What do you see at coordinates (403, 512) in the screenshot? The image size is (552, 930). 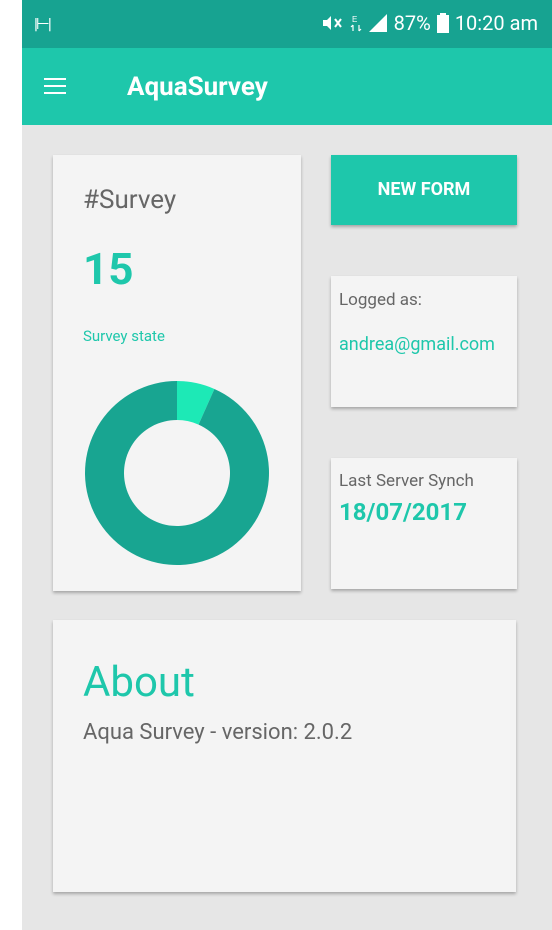 I see `synch-date: 18/07/2017` at bounding box center [403, 512].